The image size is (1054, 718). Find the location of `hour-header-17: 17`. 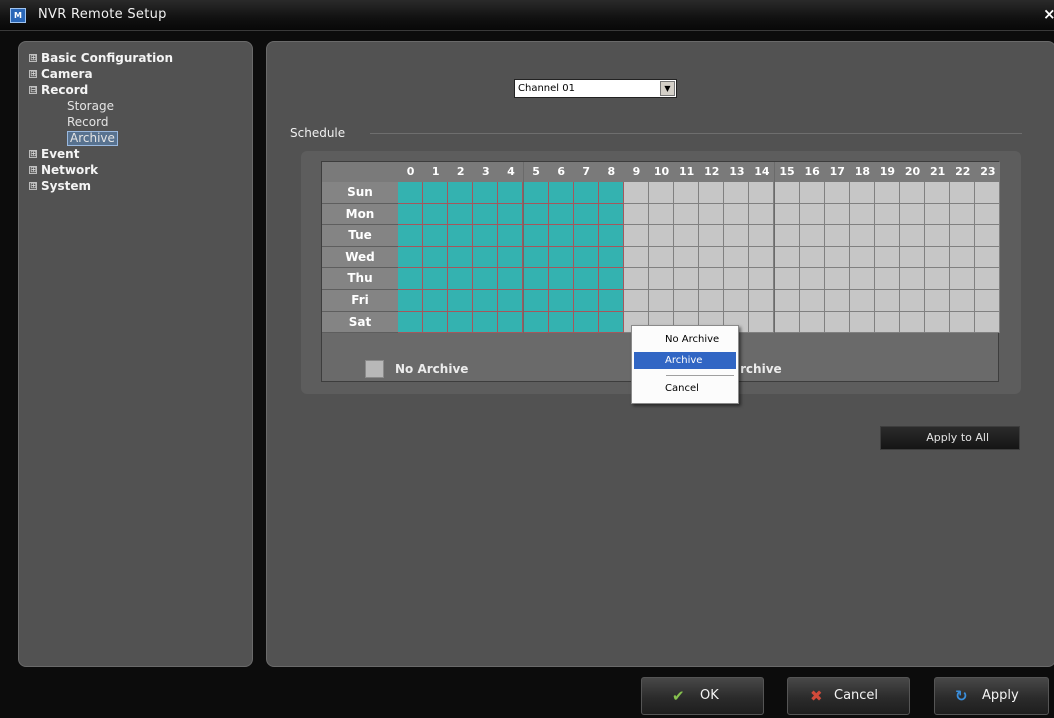

hour-header-17: 17 is located at coordinates (837, 172).